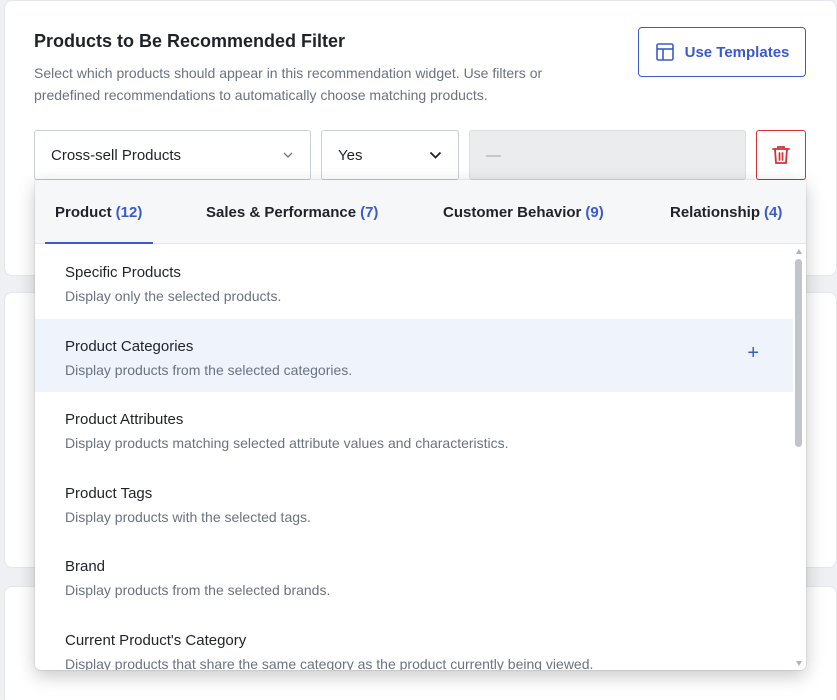 This screenshot has width=837, height=700. I want to click on tab-count: (9), so click(594, 212).